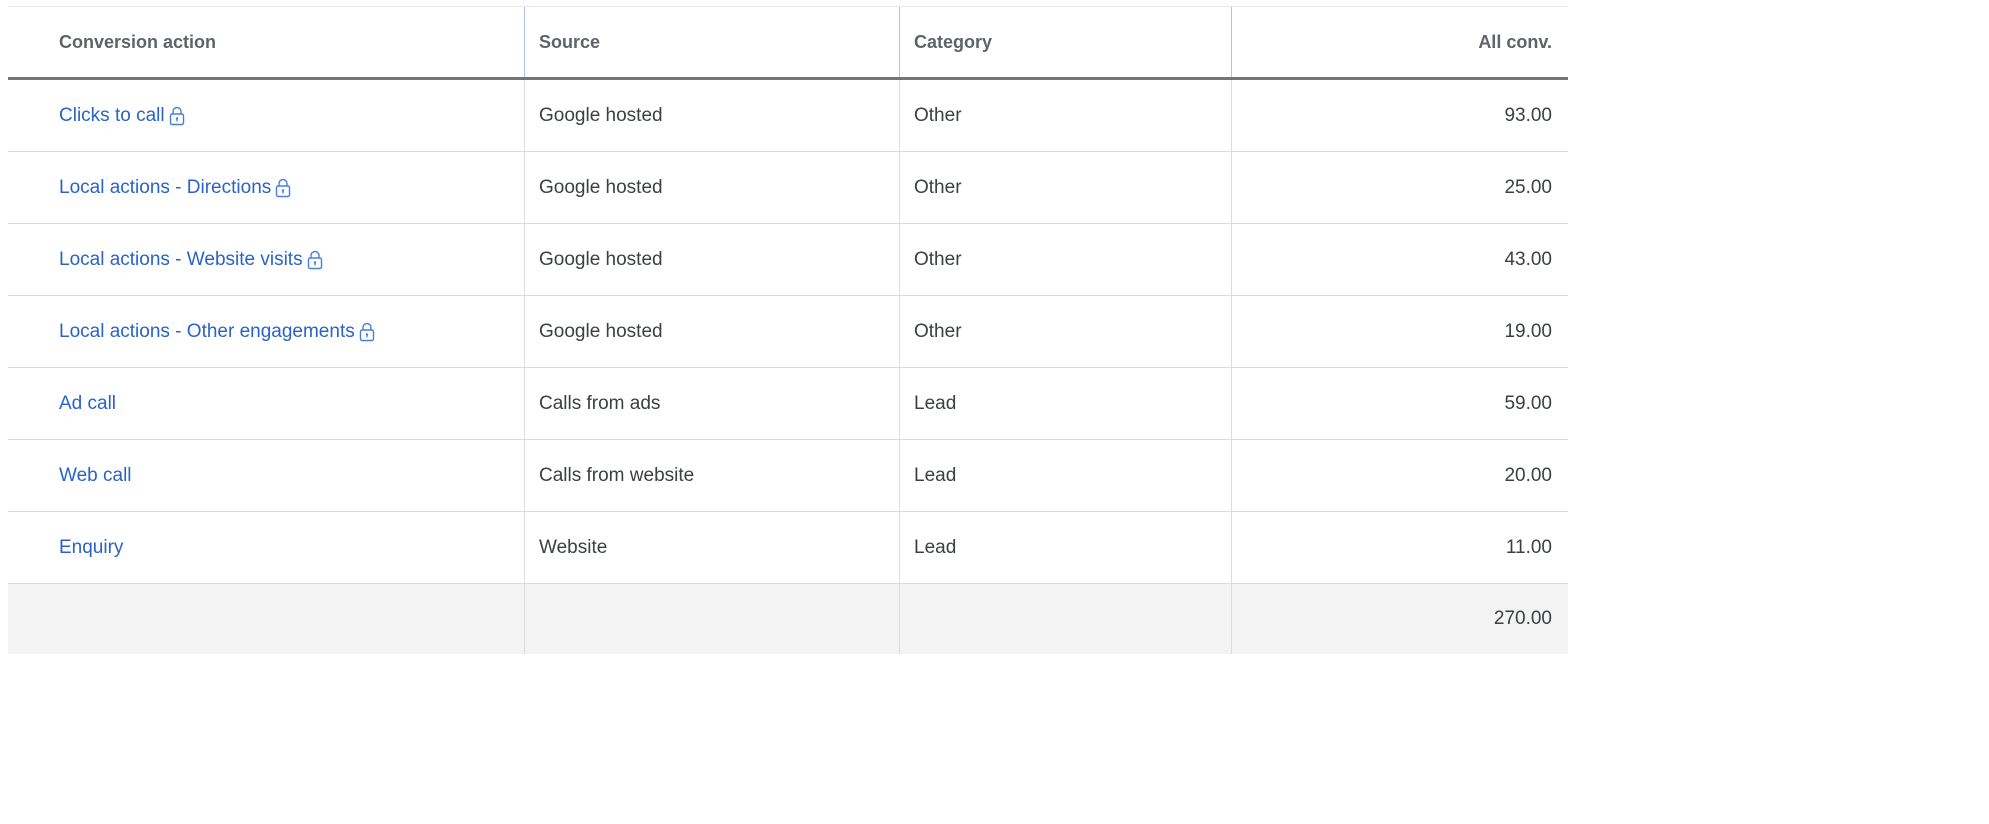 The image size is (1989, 824). I want to click on conversion-action-cell: Clicks to call, so click(266, 115).